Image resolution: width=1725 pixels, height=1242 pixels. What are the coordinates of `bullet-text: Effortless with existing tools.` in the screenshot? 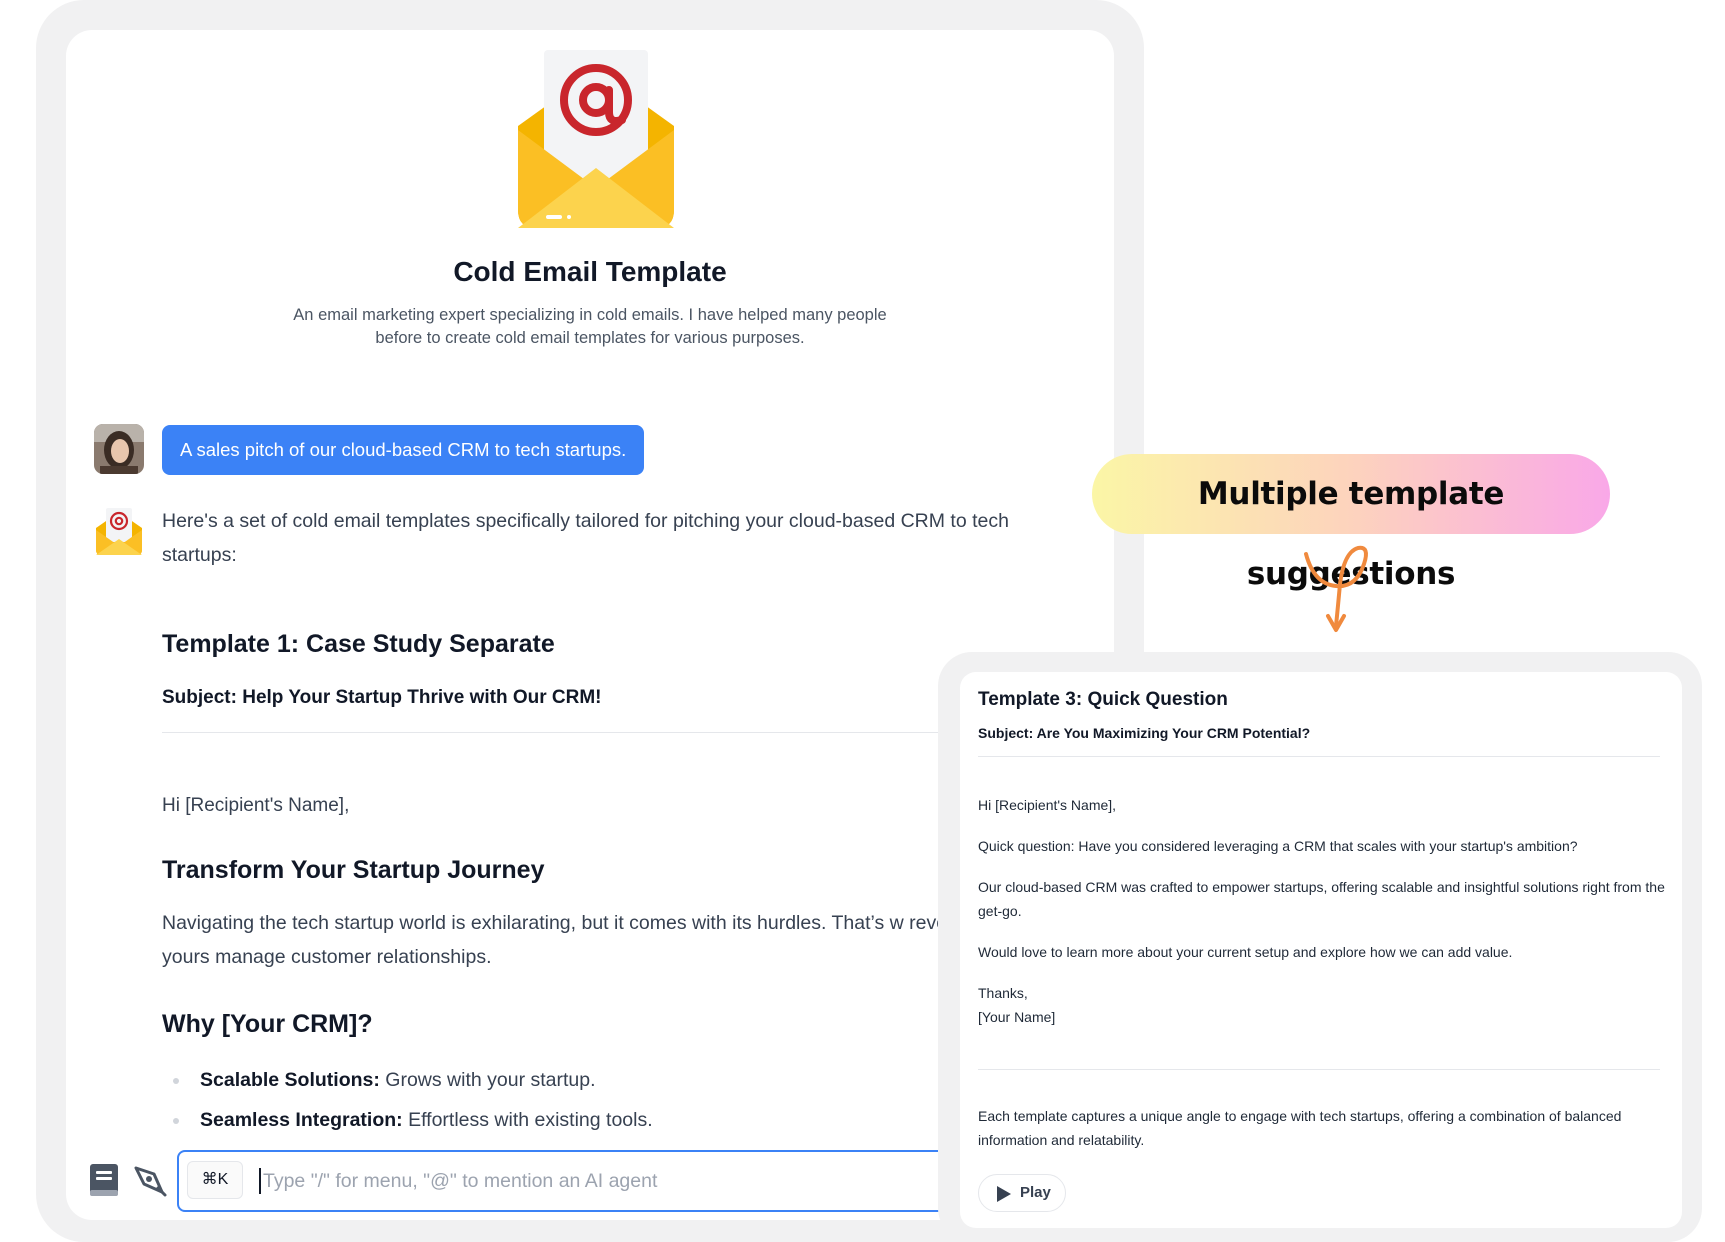 It's located at (527, 1120).